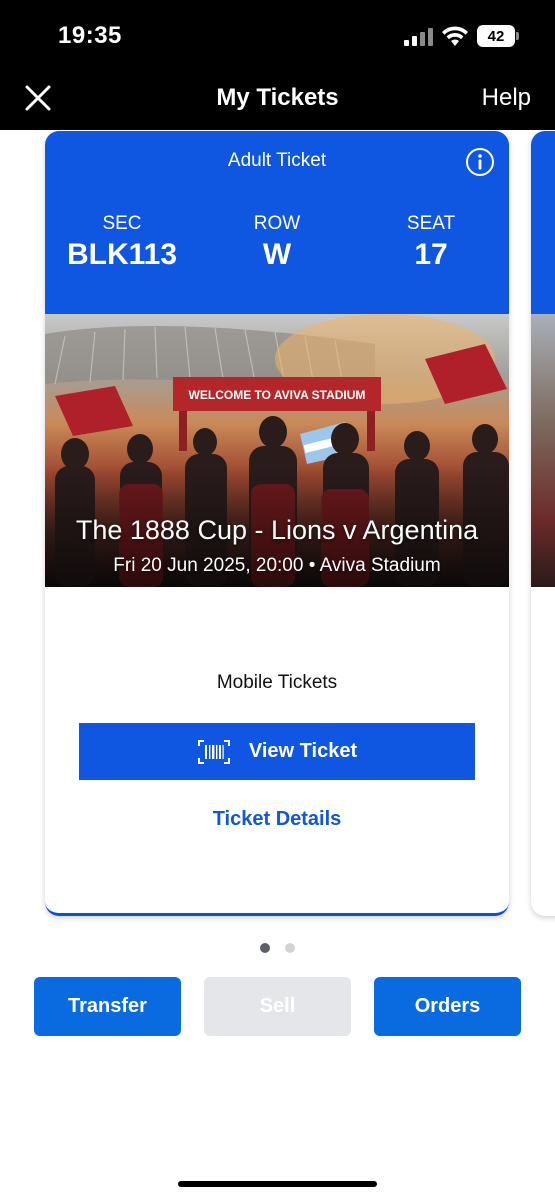  I want to click on mobile-tickets-label: Mobile Tickets, so click(277, 682).